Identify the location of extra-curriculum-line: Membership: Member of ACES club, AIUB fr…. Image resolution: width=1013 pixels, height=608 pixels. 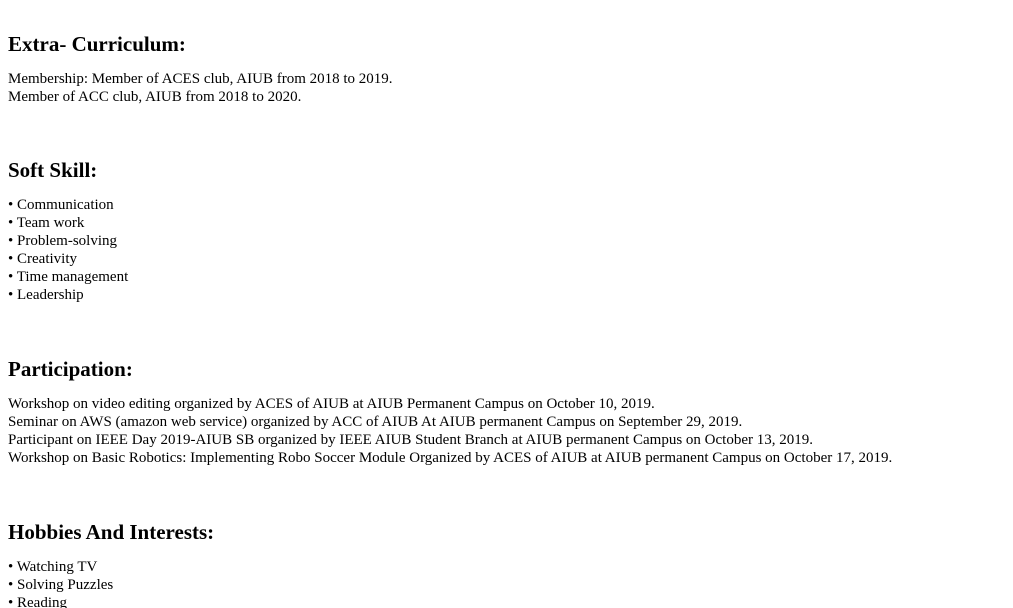
(200, 79).